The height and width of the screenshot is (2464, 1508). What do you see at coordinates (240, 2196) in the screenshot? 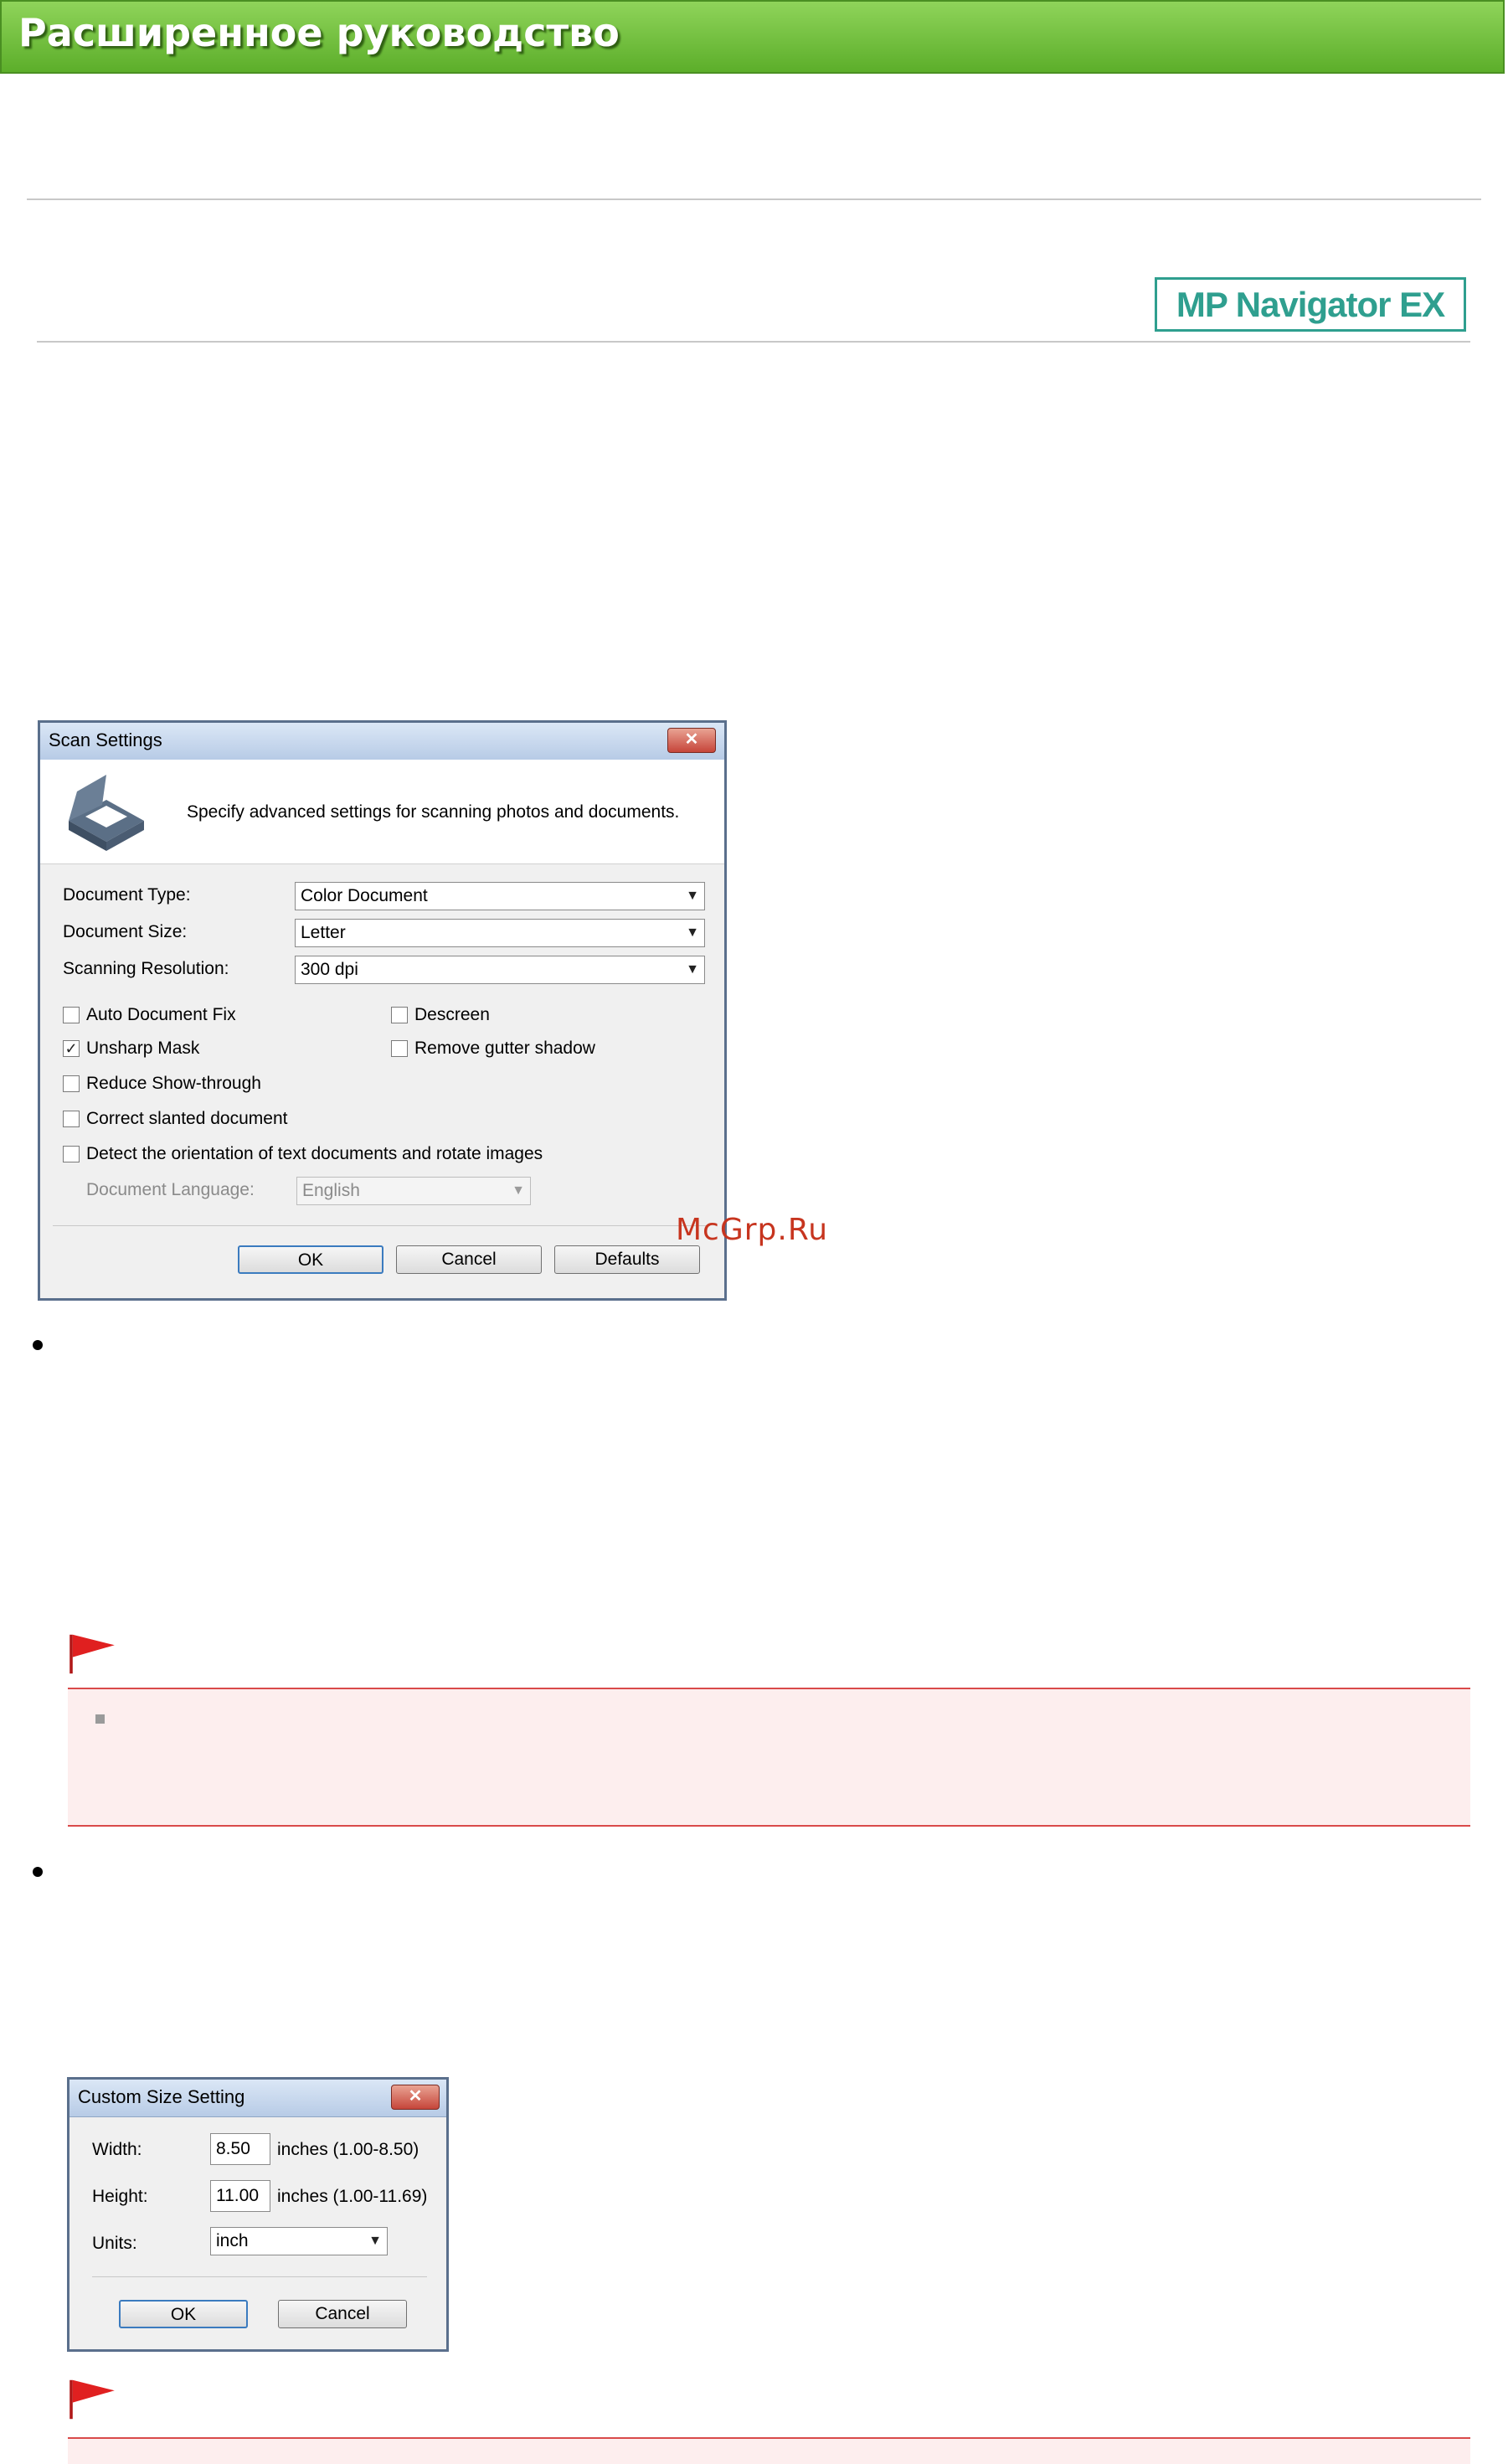
I see `height-input: 11.00` at bounding box center [240, 2196].